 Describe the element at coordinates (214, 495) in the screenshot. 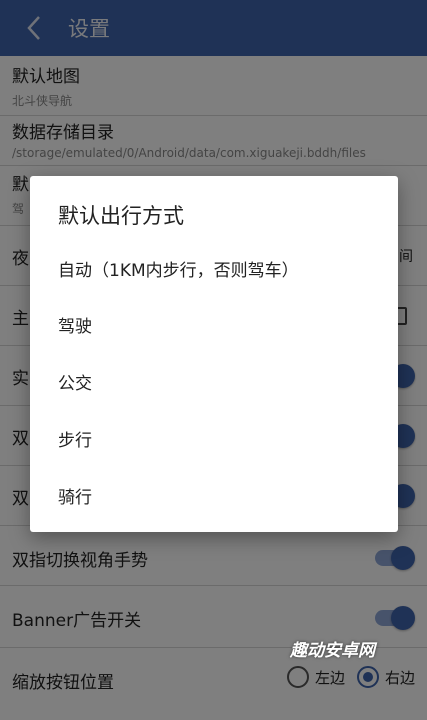

I see `dialog-option-bike: 骑行` at that location.